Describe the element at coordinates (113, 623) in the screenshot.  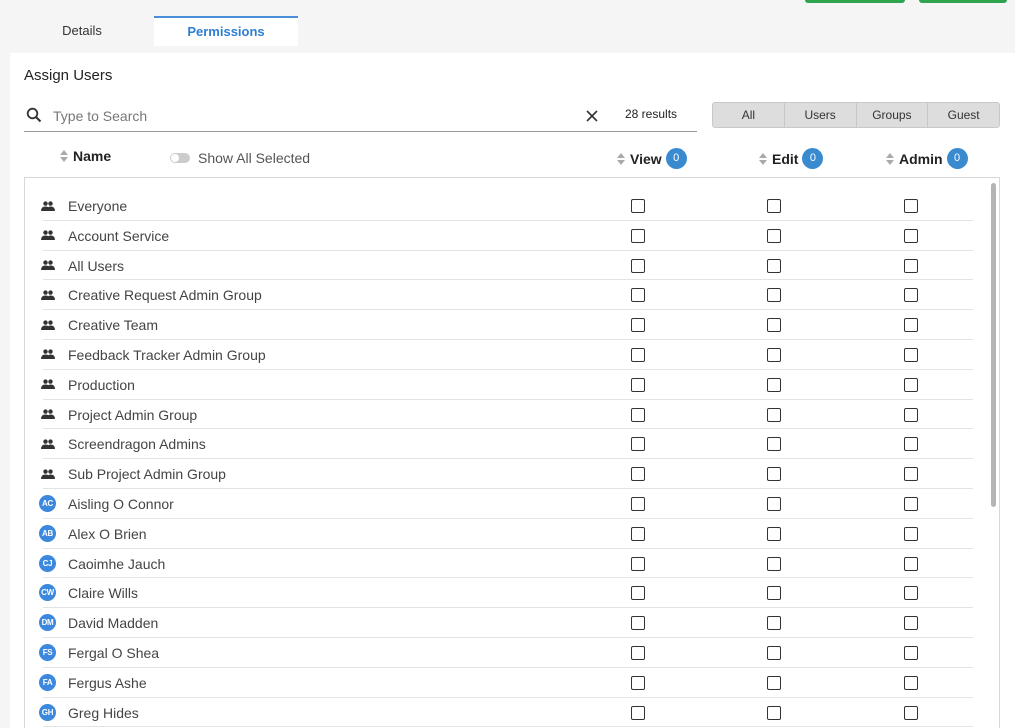
I see `row-name: David Madden` at that location.